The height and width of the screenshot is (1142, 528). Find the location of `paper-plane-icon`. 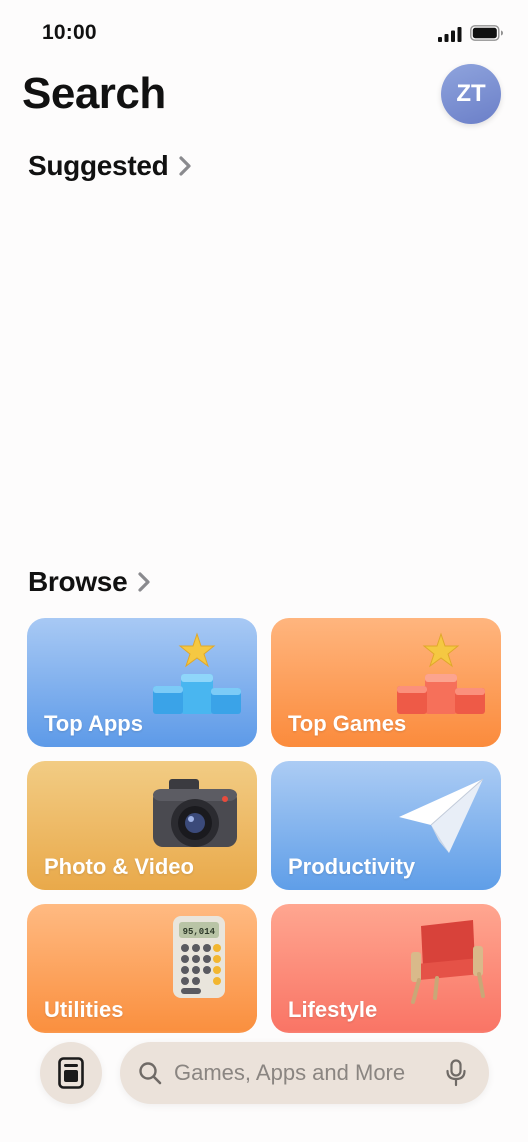

paper-plane-icon is located at coordinates (441, 815).